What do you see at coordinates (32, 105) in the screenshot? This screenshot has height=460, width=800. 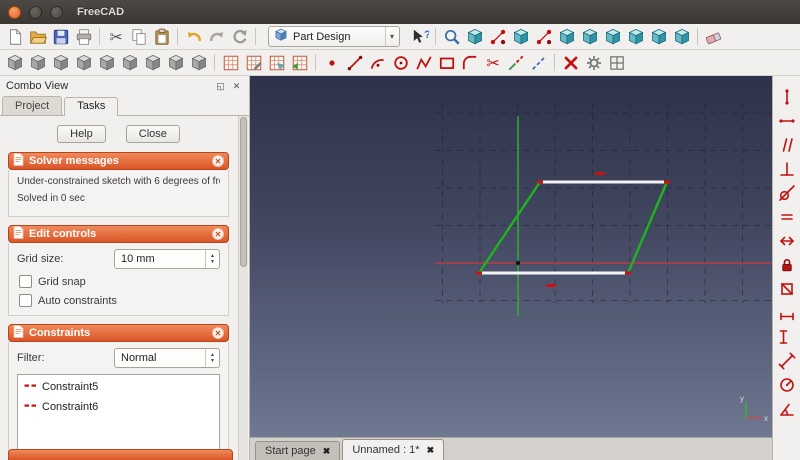 I see `tab-project: Project` at bounding box center [32, 105].